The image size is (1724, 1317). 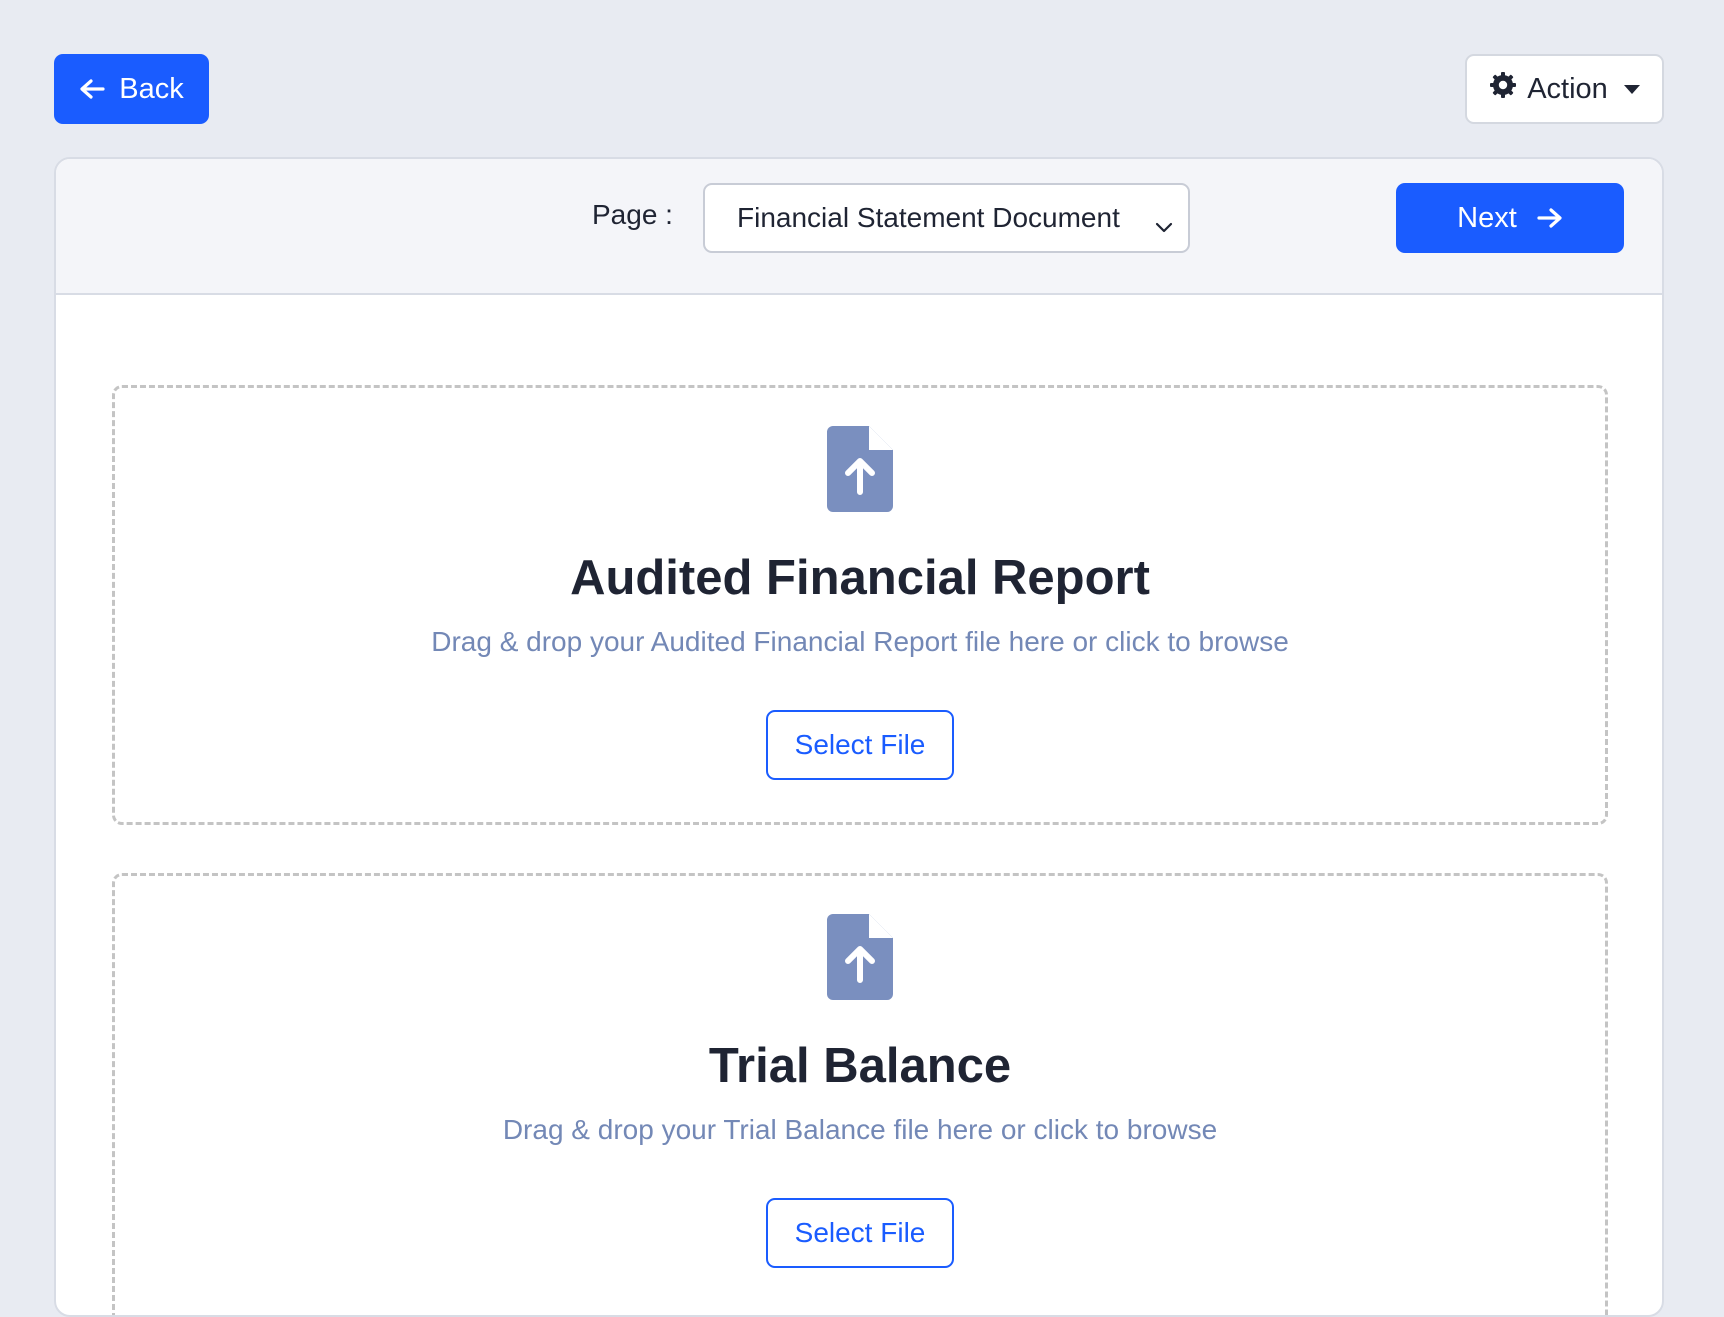 I want to click on page-select: Financial Statement Document, so click(x=946, y=218).